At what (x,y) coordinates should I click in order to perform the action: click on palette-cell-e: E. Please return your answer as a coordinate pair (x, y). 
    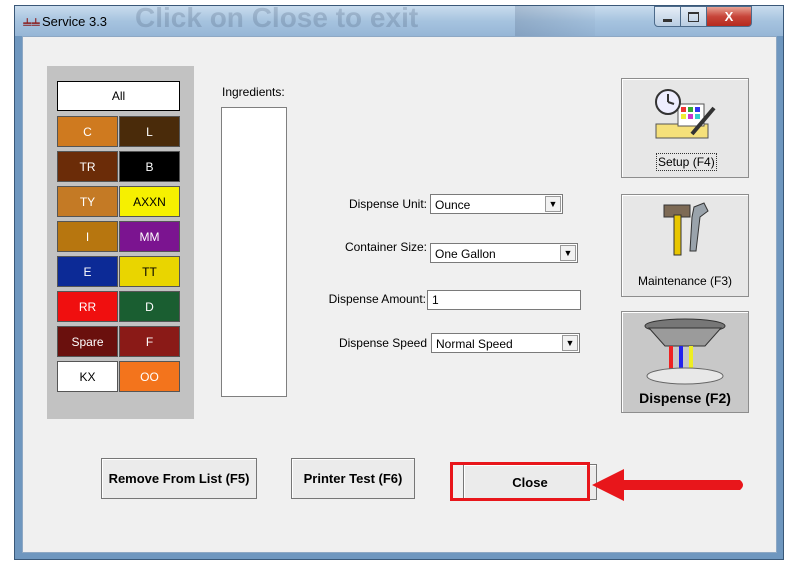
    Looking at the image, I should click on (87, 271).